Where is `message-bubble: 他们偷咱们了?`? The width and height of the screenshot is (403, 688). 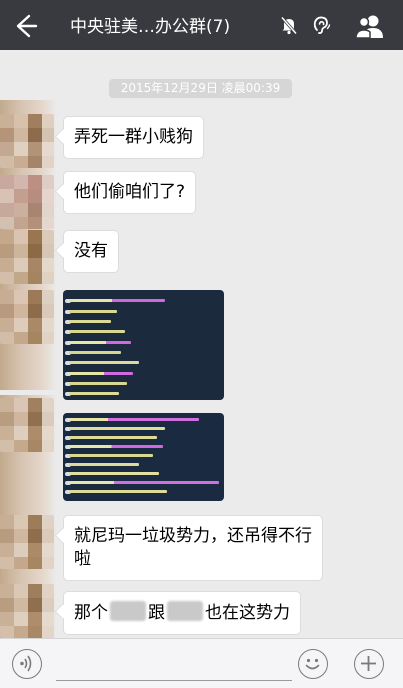 message-bubble: 他们偷咱们了? is located at coordinates (130, 192).